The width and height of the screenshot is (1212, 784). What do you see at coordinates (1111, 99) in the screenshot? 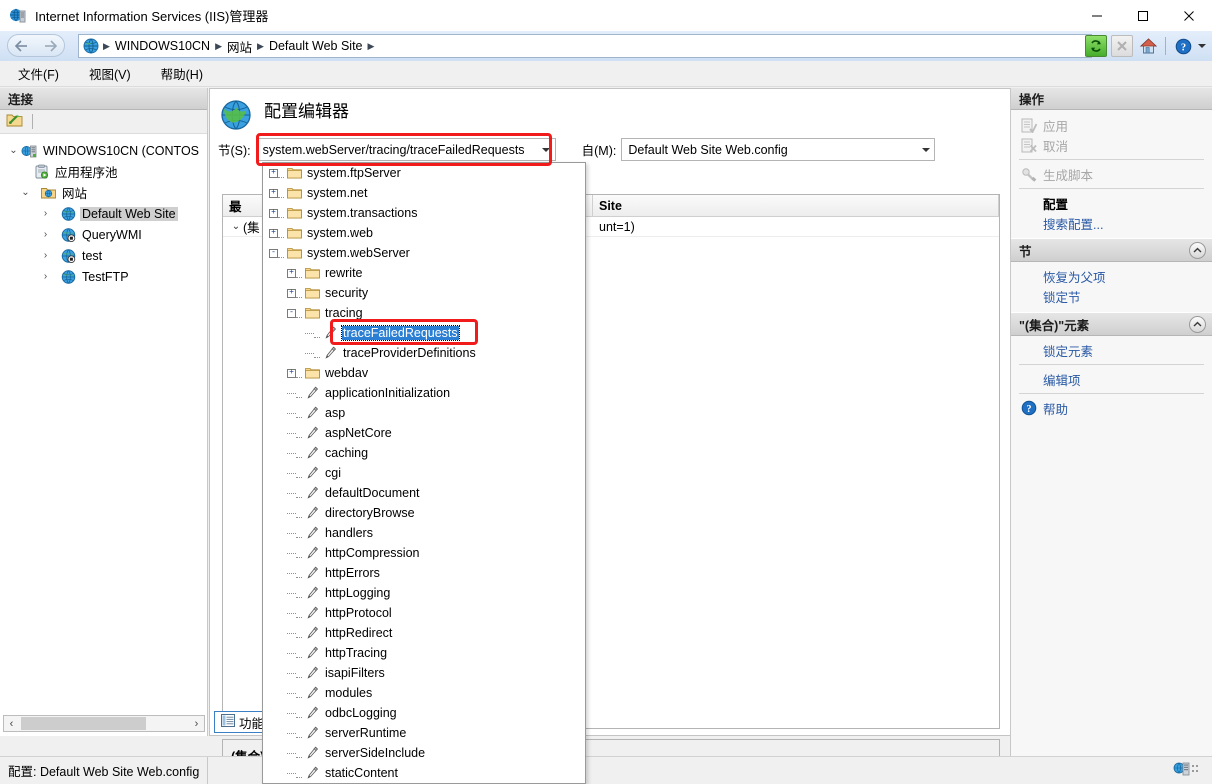
I see `actions-title: 操作` at bounding box center [1111, 99].